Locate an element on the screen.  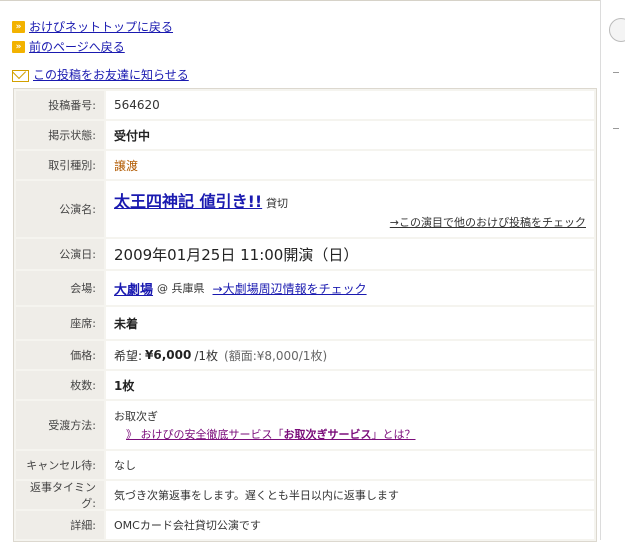
service-link: 》 おけぴの安全徹底サービス「お取次ぎサービス」とは？ is located at coordinates (271, 434).